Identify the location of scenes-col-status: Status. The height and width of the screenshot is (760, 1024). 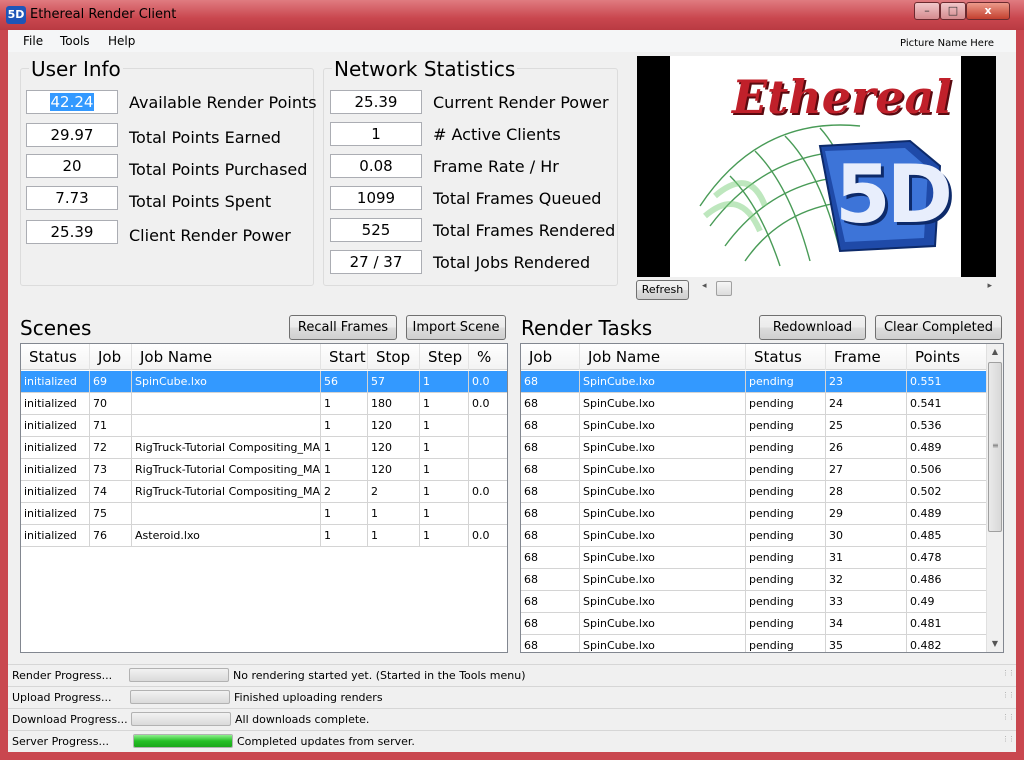
(55, 357).